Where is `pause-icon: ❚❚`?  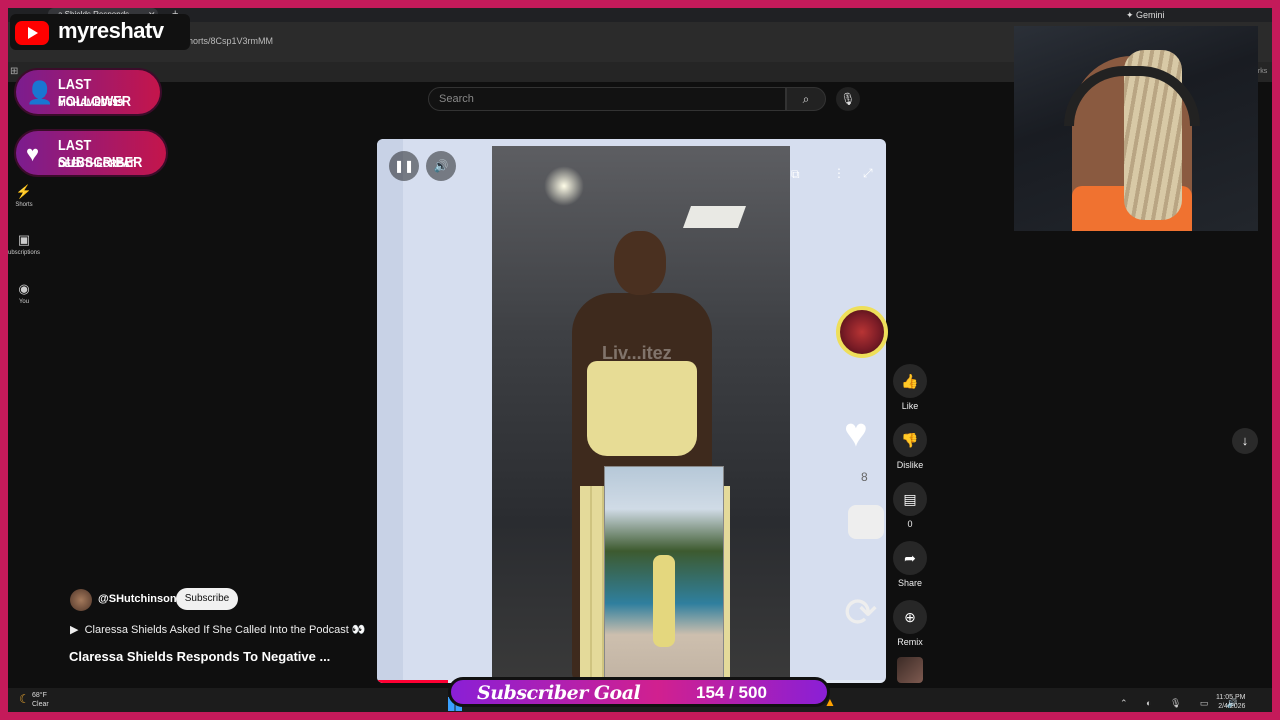 pause-icon: ❚❚ is located at coordinates (404, 166).